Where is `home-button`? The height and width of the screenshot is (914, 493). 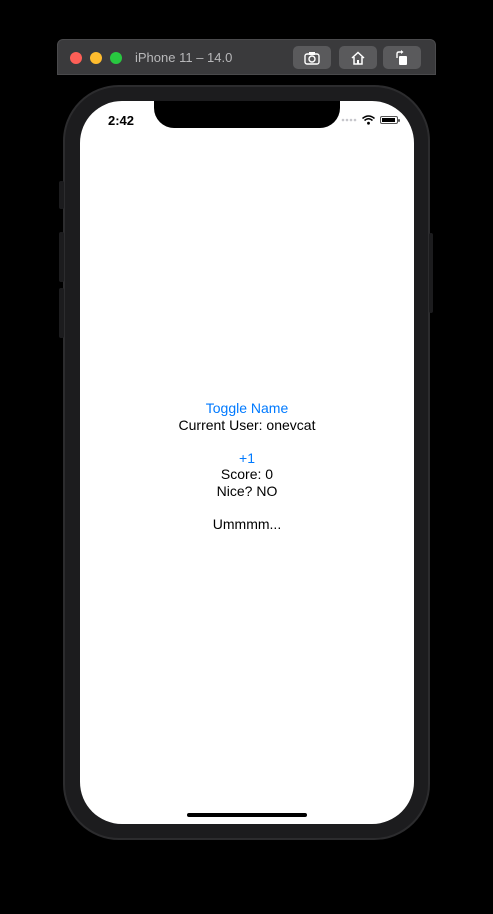
home-button is located at coordinates (358, 57).